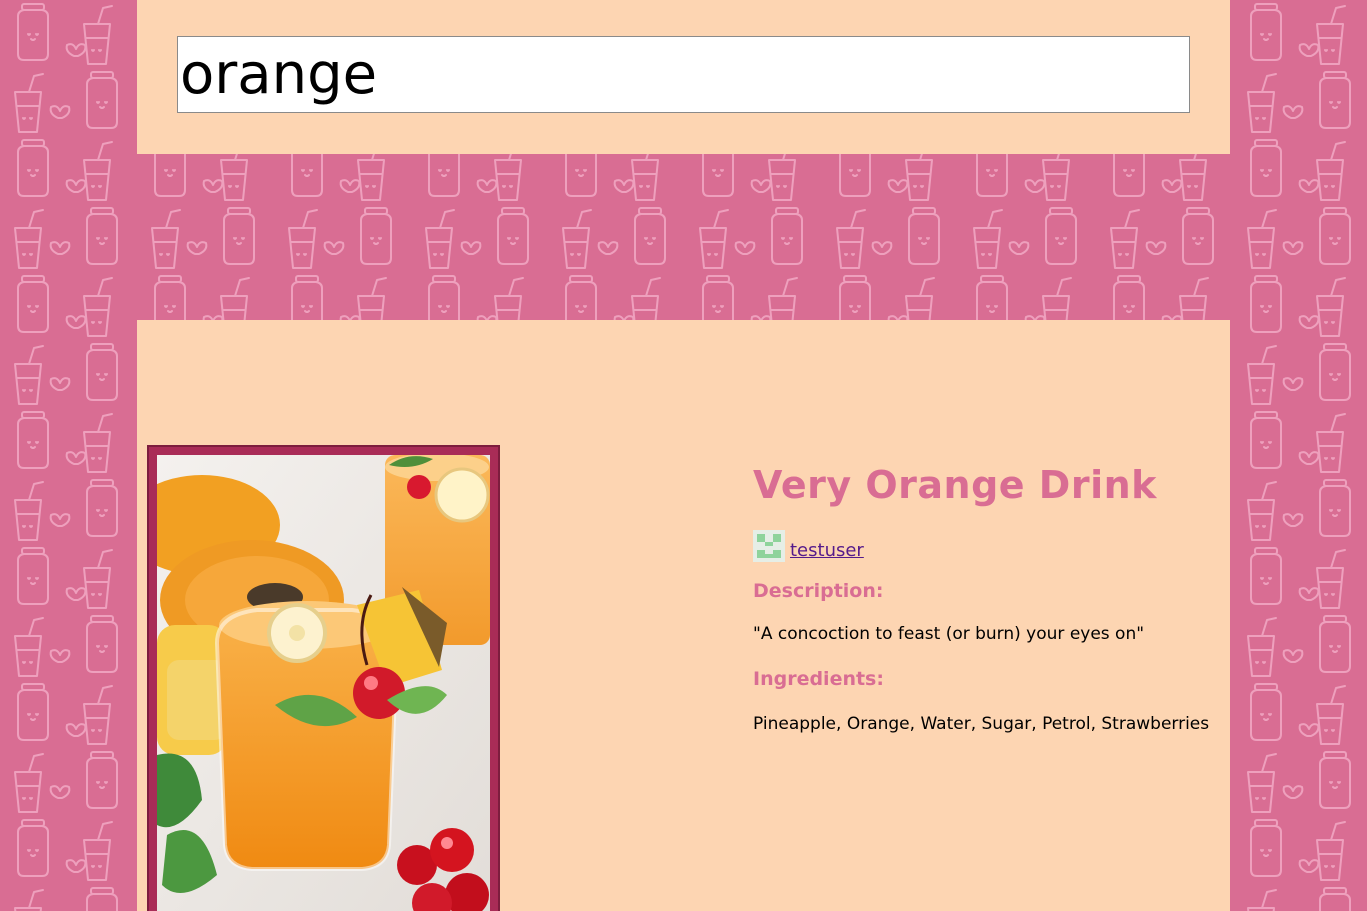 This screenshot has width=1367, height=911. What do you see at coordinates (988, 545) in the screenshot?
I see `author-row: testuser` at bounding box center [988, 545].